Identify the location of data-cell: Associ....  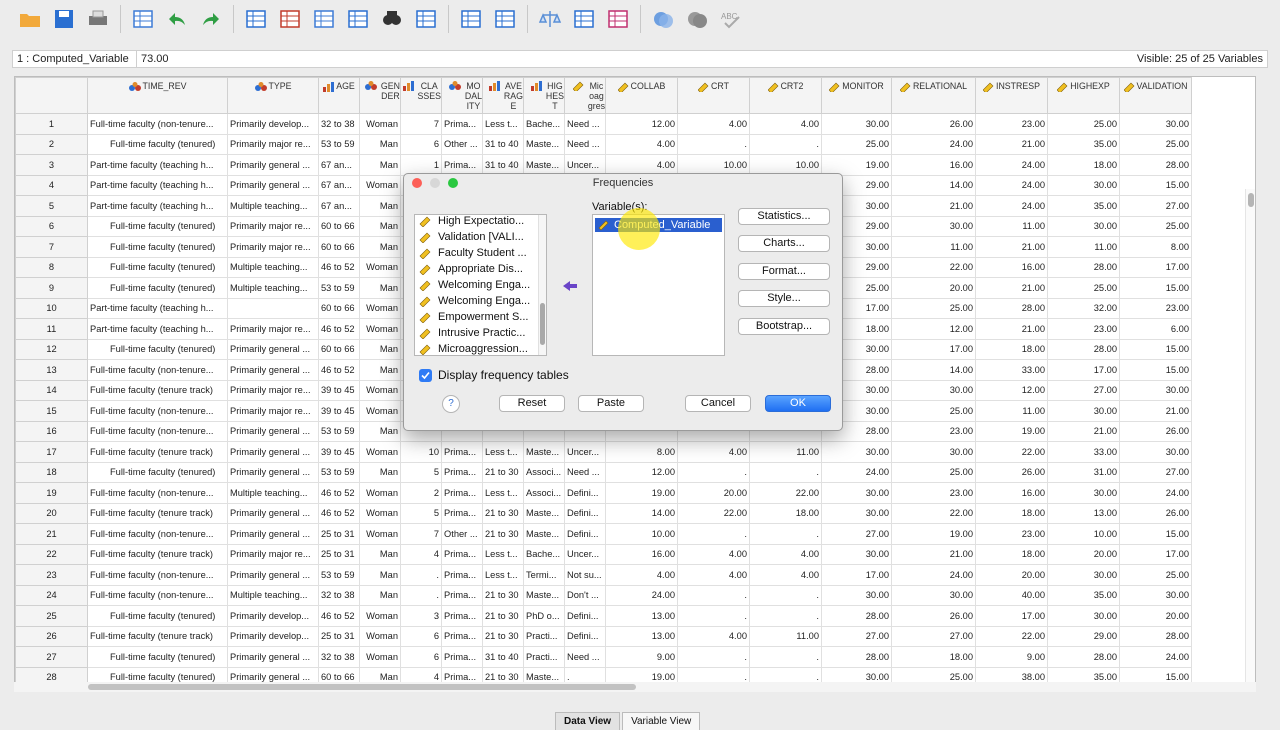
(544, 493).